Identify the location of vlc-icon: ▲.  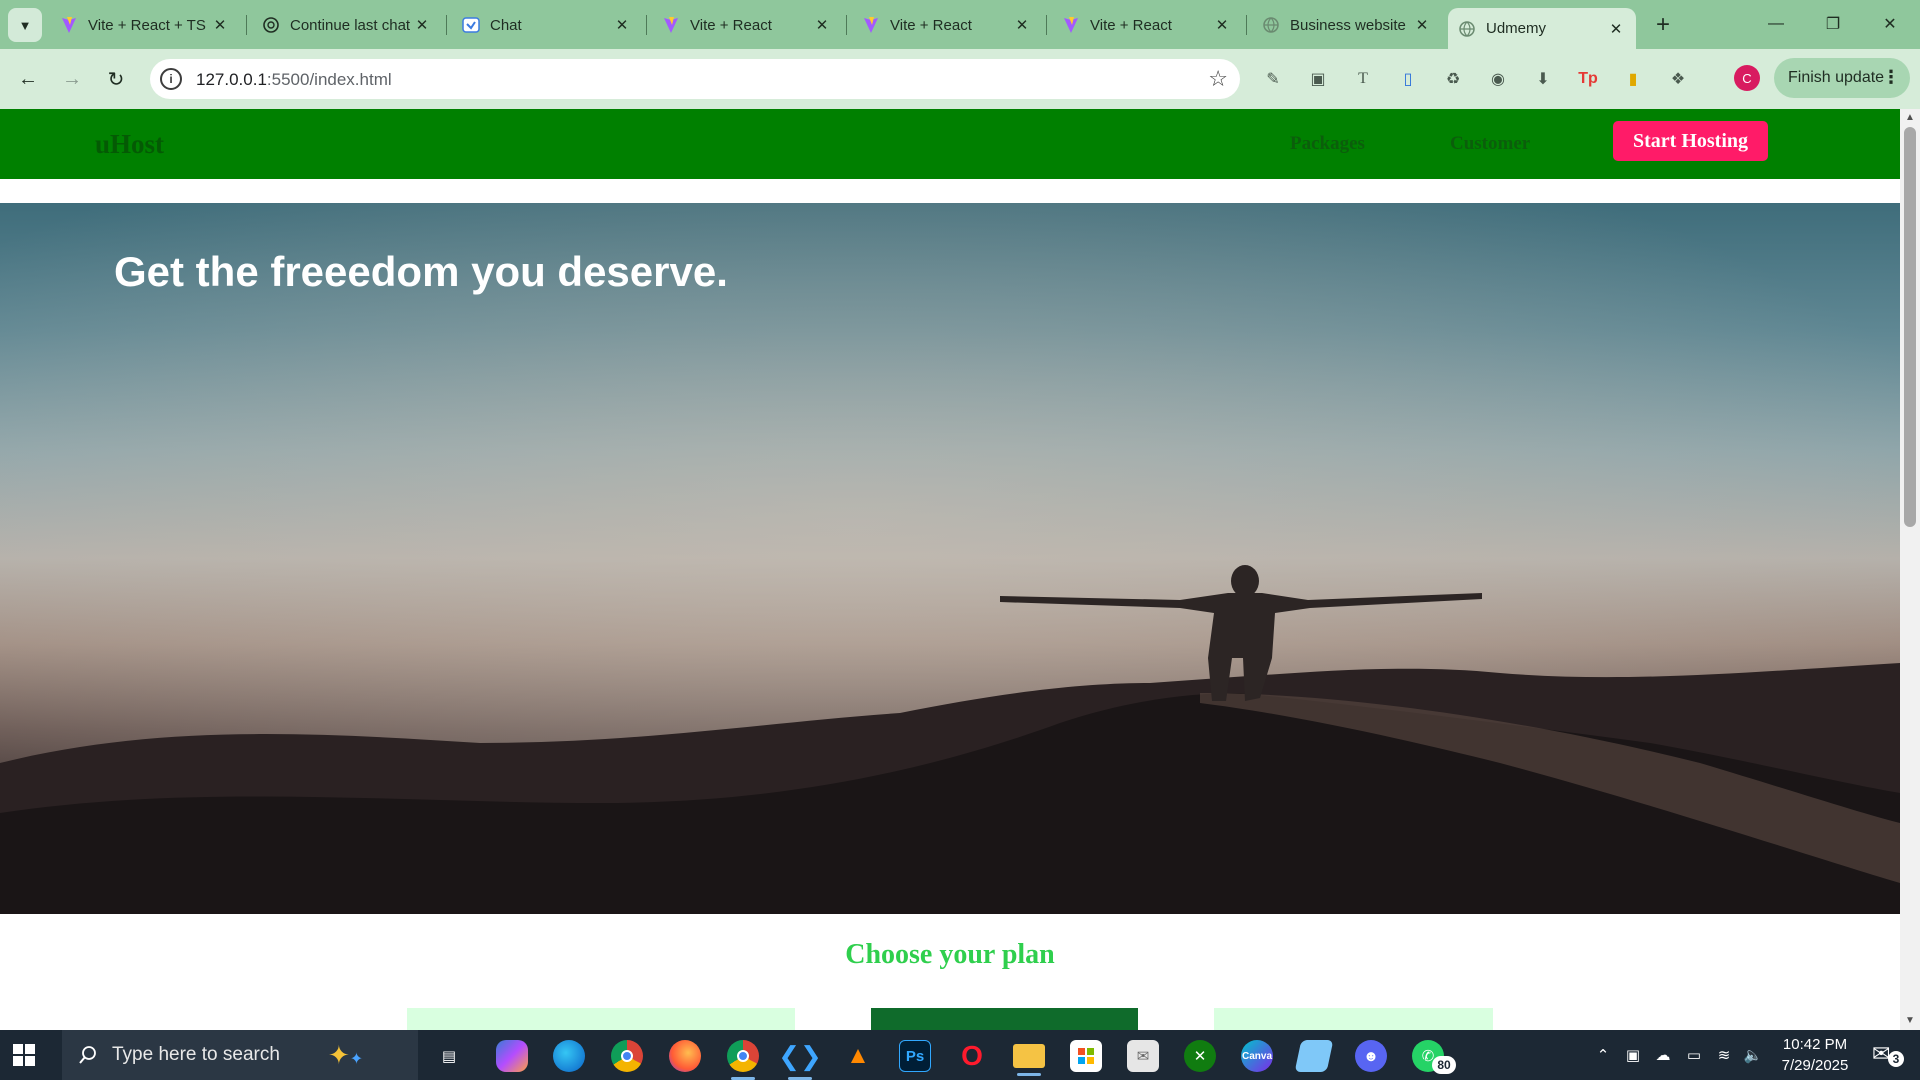
(858, 1056).